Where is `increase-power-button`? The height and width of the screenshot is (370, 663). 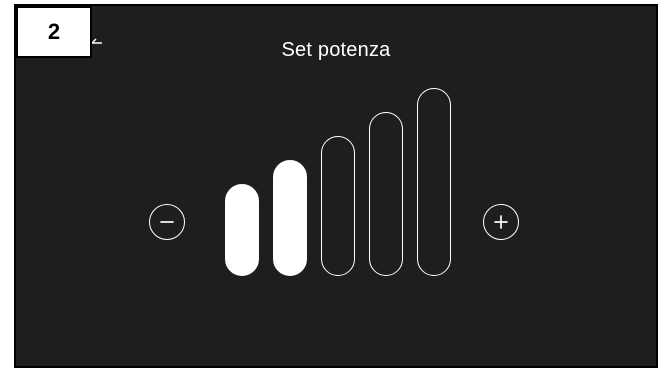 increase-power-button is located at coordinates (501, 222).